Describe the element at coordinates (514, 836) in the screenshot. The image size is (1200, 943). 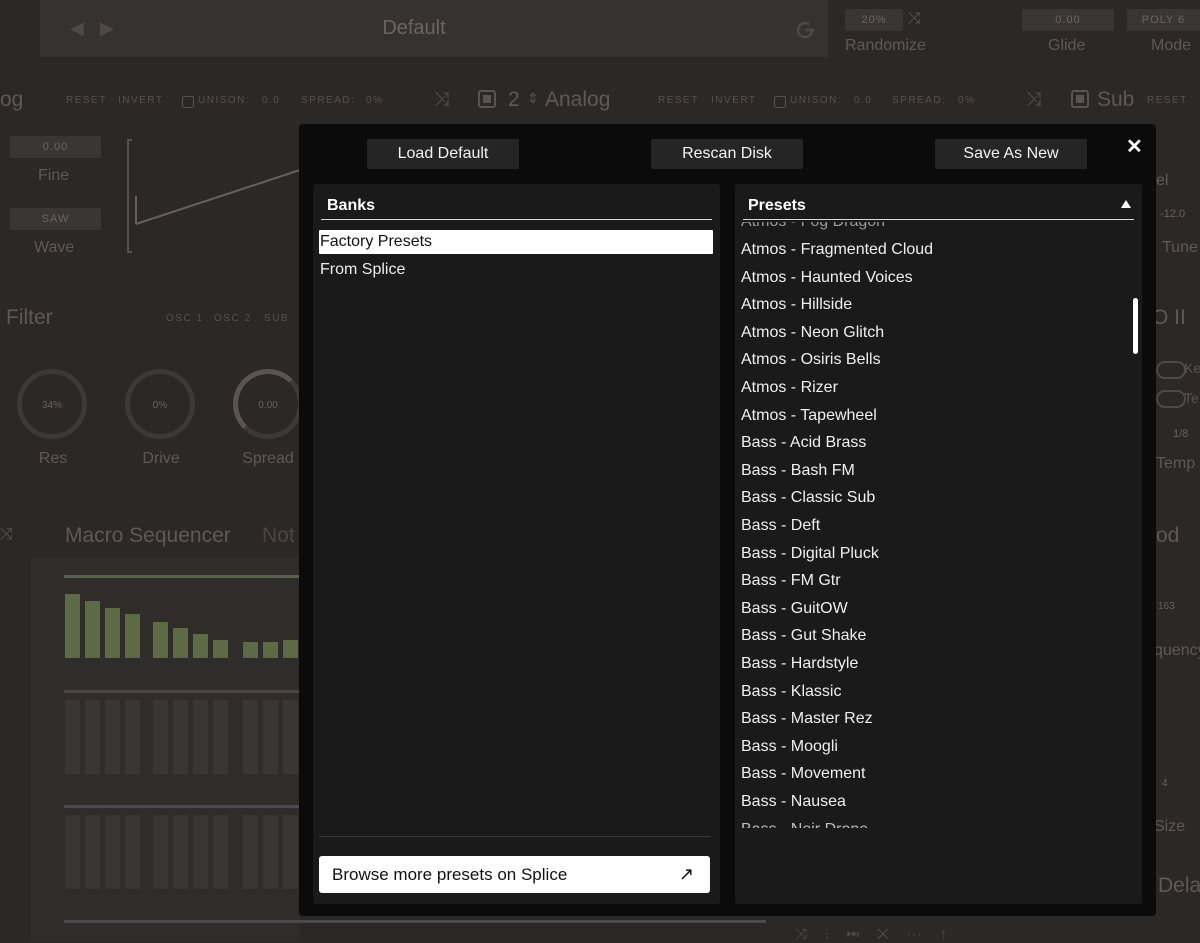
I see `banks-footer-divider` at that location.